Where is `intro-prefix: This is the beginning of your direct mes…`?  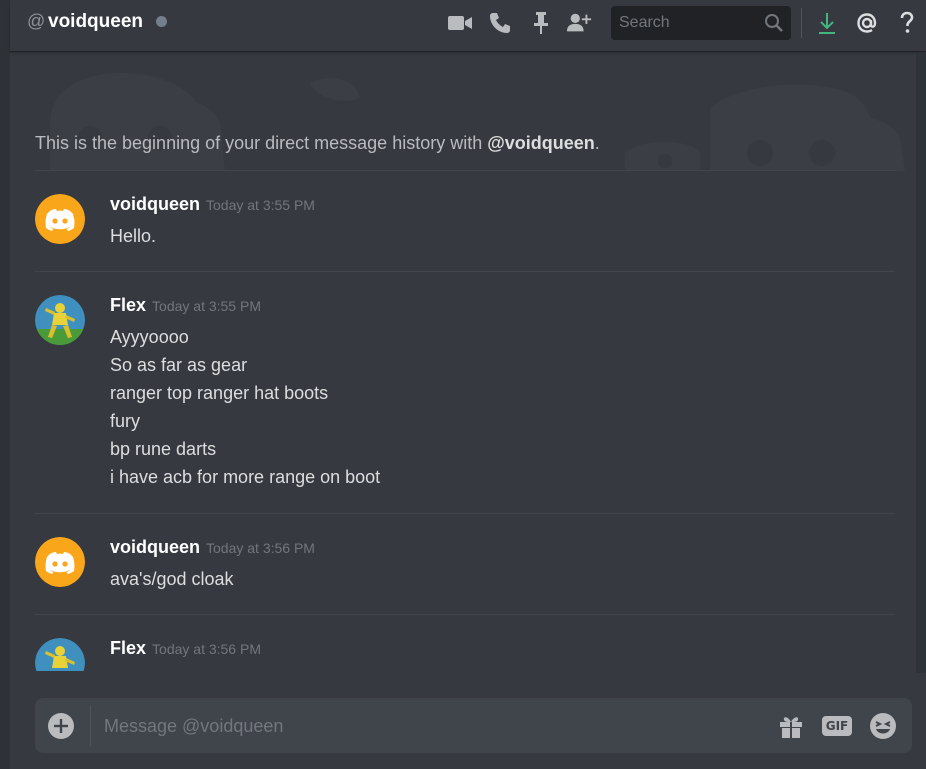 intro-prefix: This is the beginning of your direct mes… is located at coordinates (261, 143).